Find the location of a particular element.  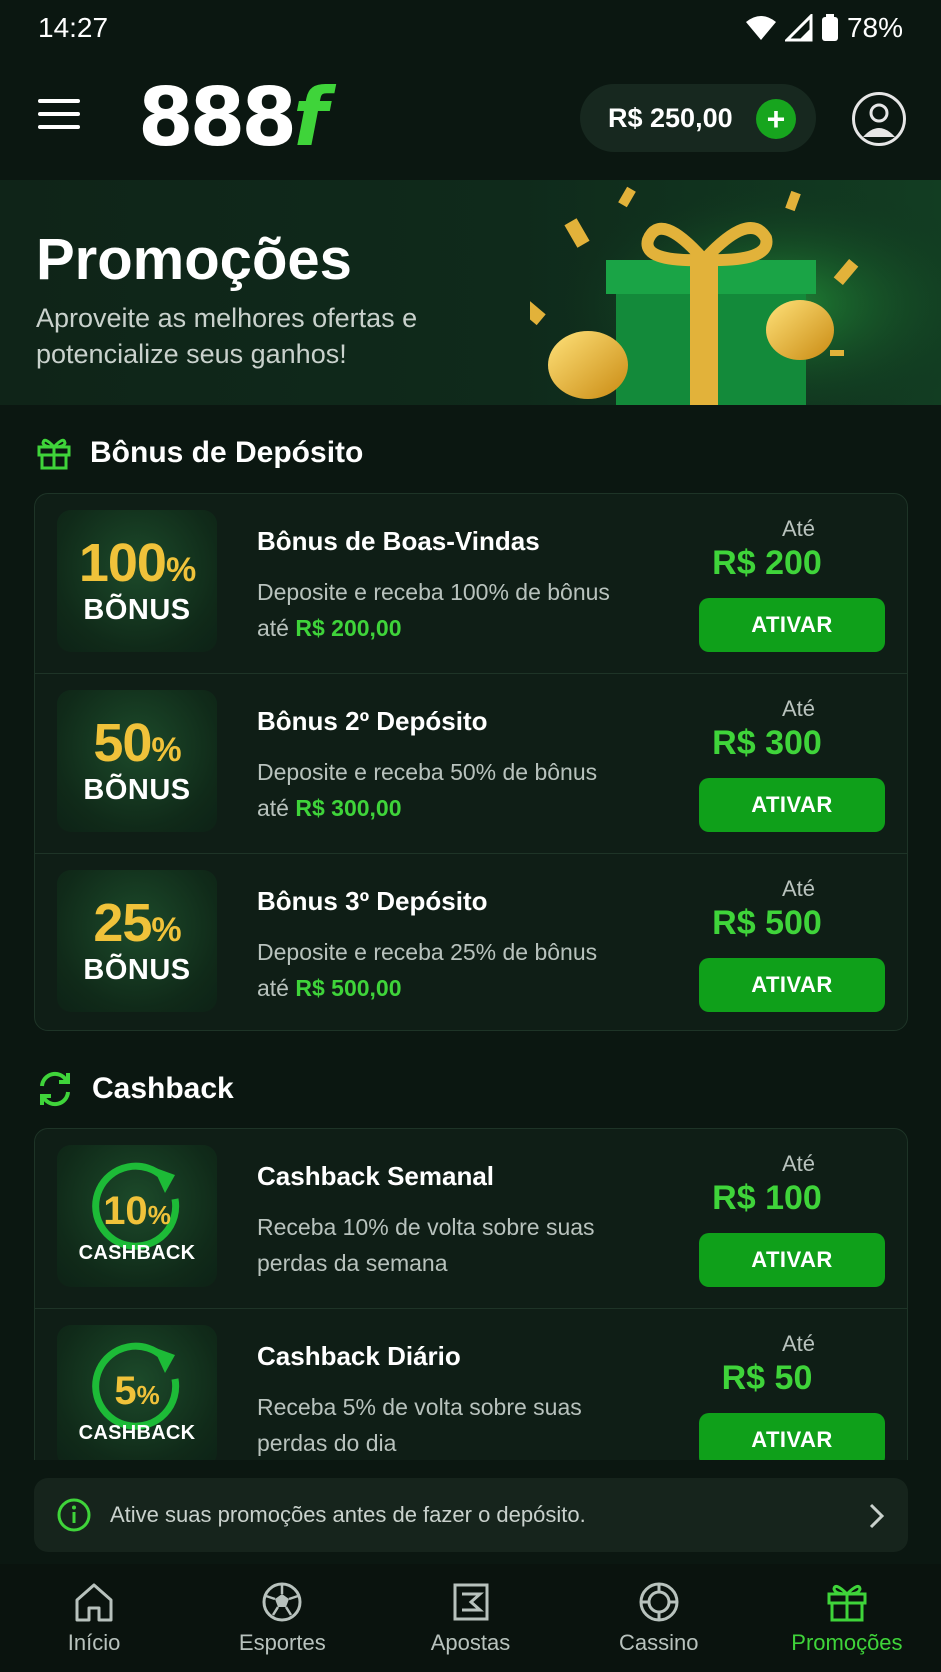

status-bar: 14:27 78% is located at coordinates (470, 28).